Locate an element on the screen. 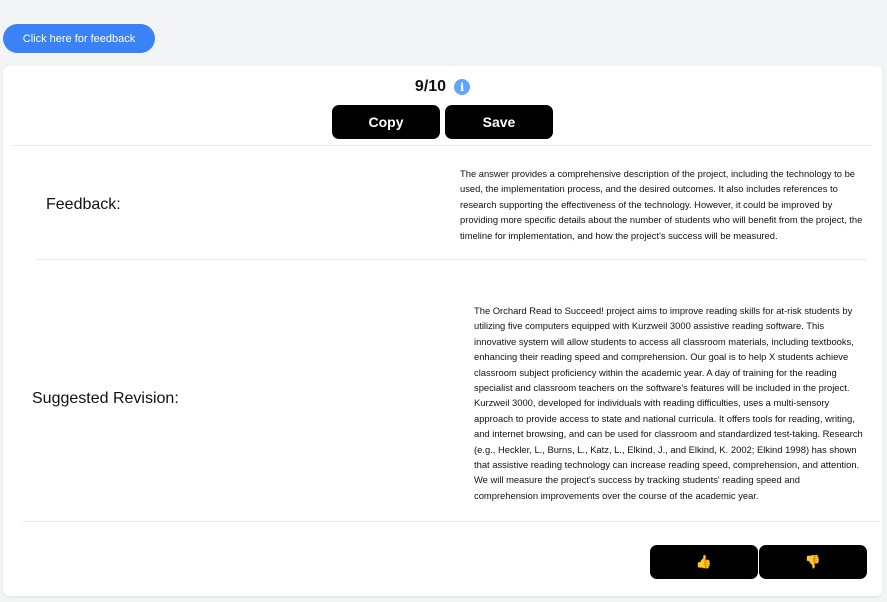  feedback-label: Feedback: is located at coordinates (83, 204).